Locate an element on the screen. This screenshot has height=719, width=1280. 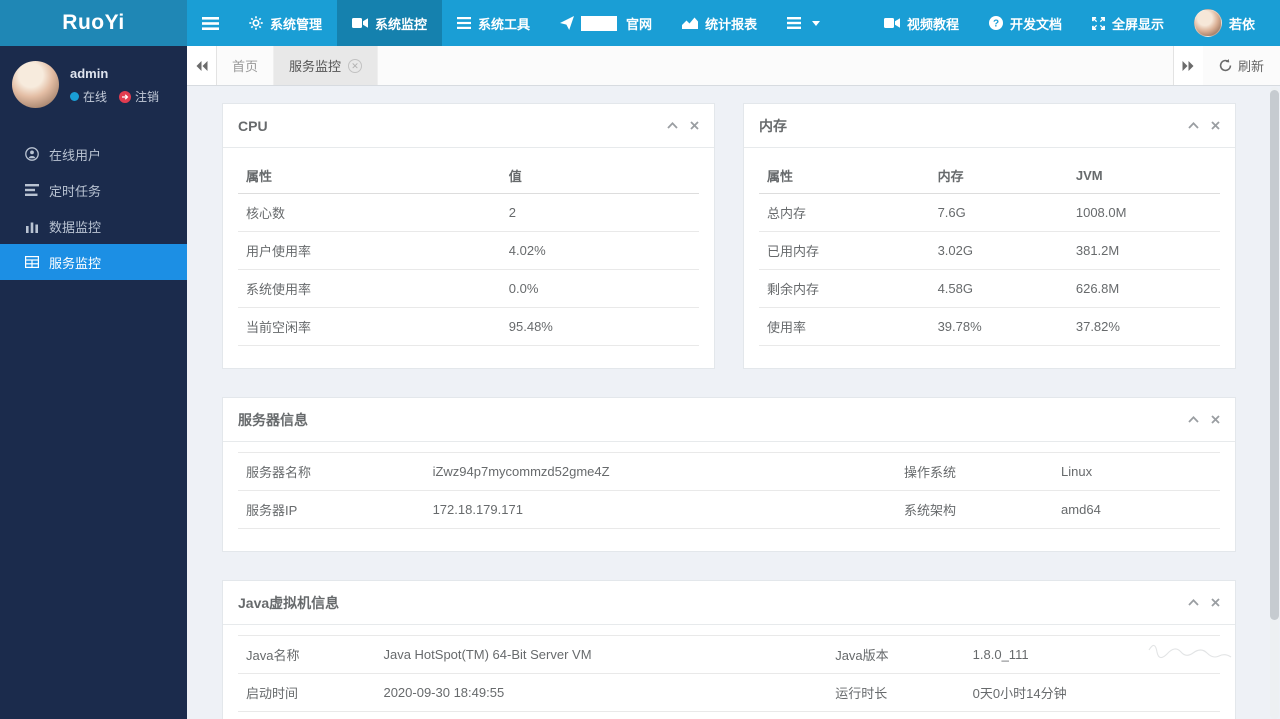
sidebar-item-service-monitor: 服务监控 is located at coordinates (93, 262).